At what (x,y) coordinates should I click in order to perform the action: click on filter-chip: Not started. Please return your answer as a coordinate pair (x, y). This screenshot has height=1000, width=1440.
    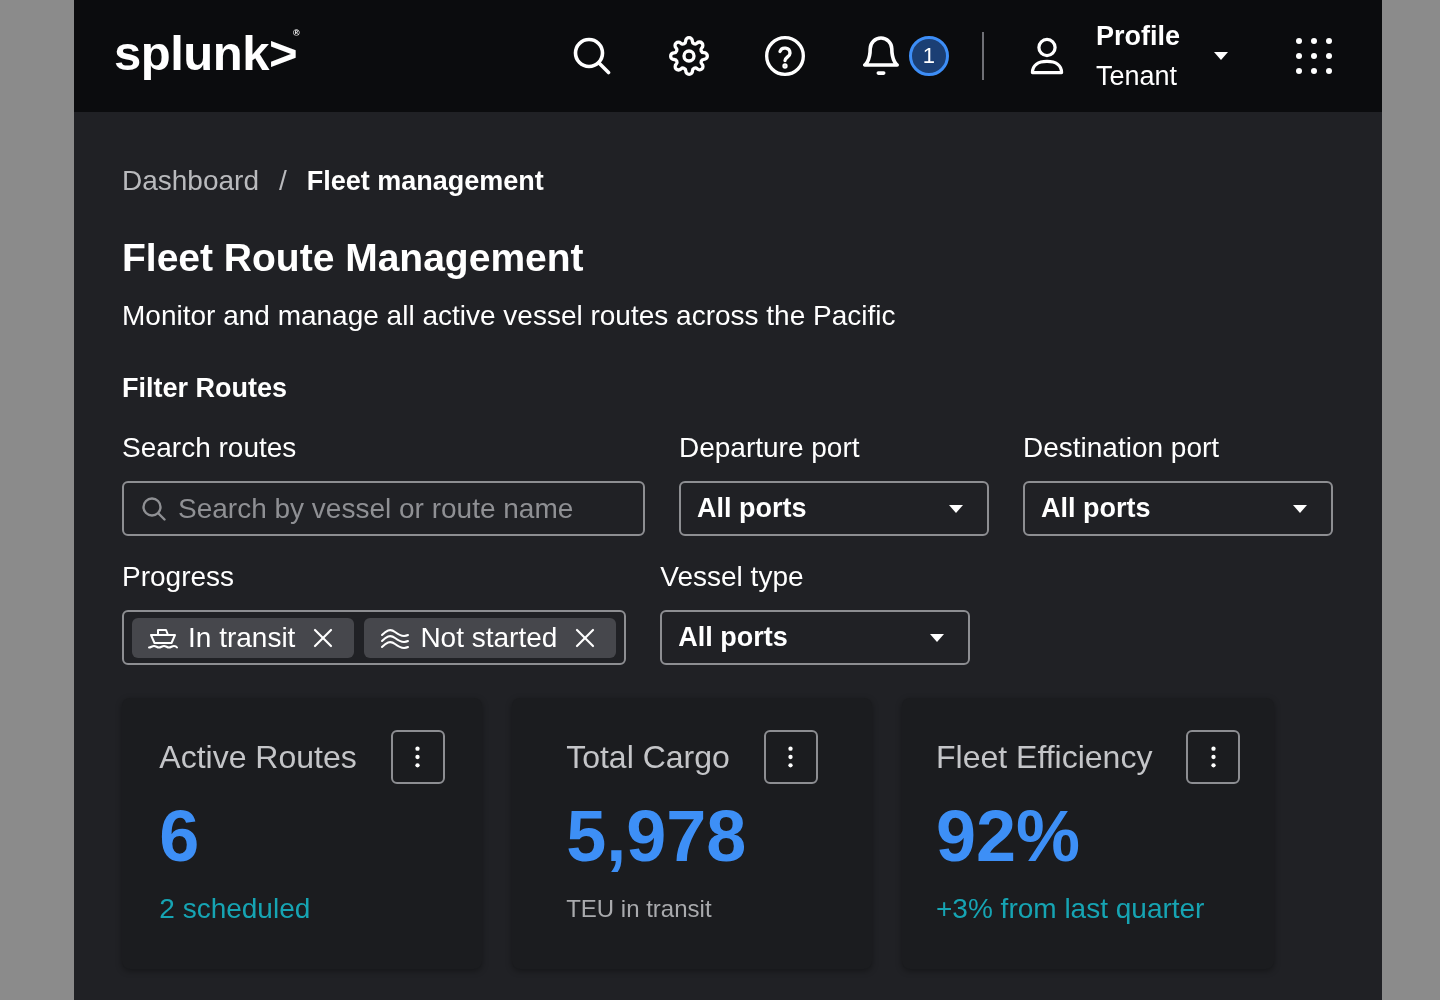
    Looking at the image, I should click on (490, 637).